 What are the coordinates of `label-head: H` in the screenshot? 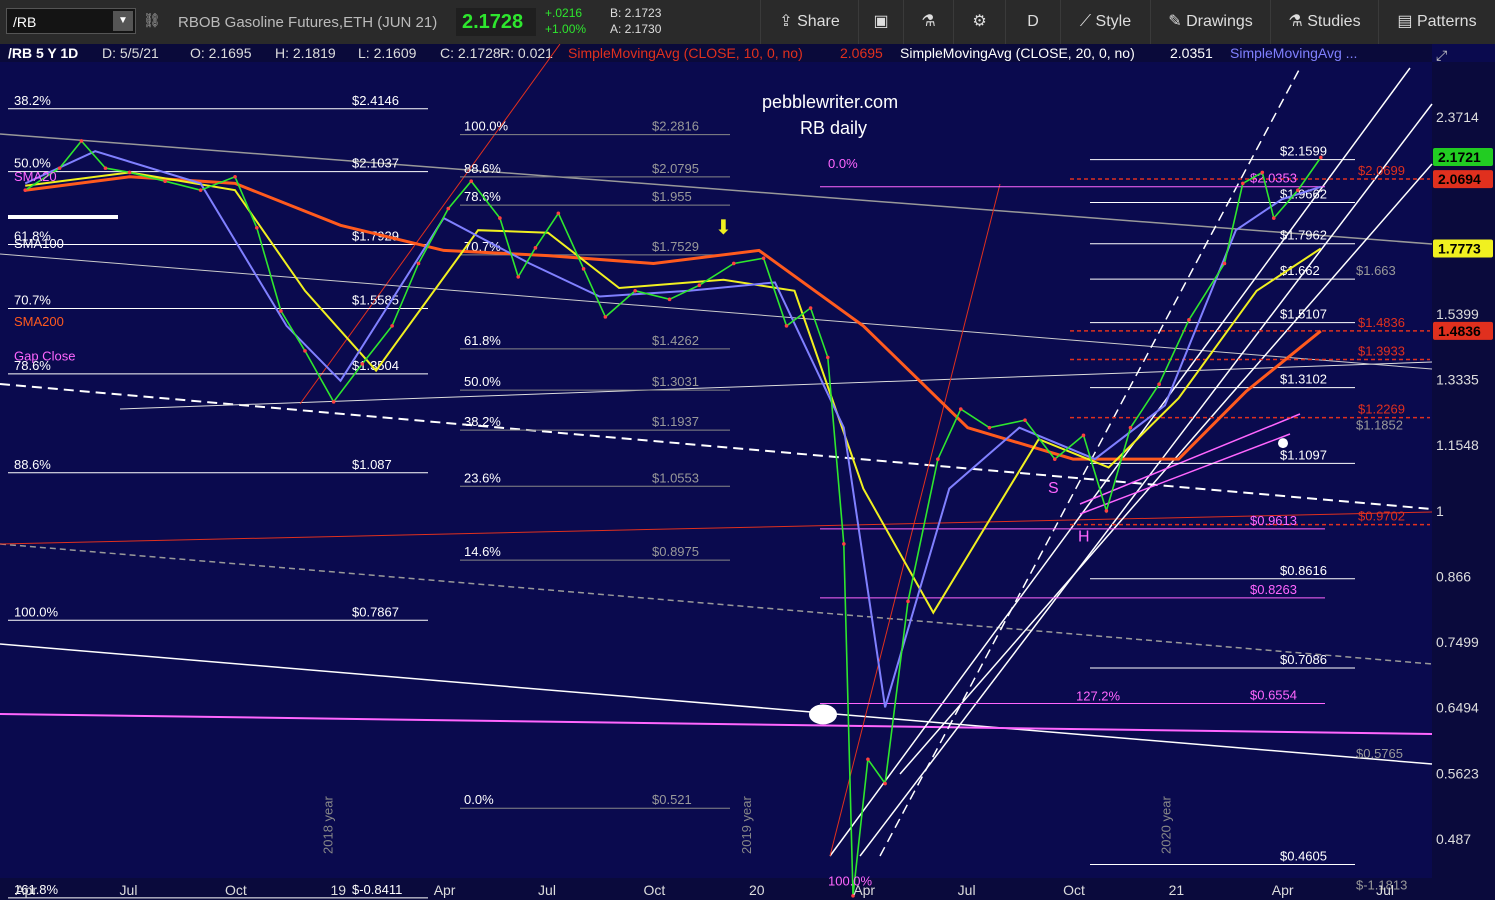 It's located at (1084, 536).